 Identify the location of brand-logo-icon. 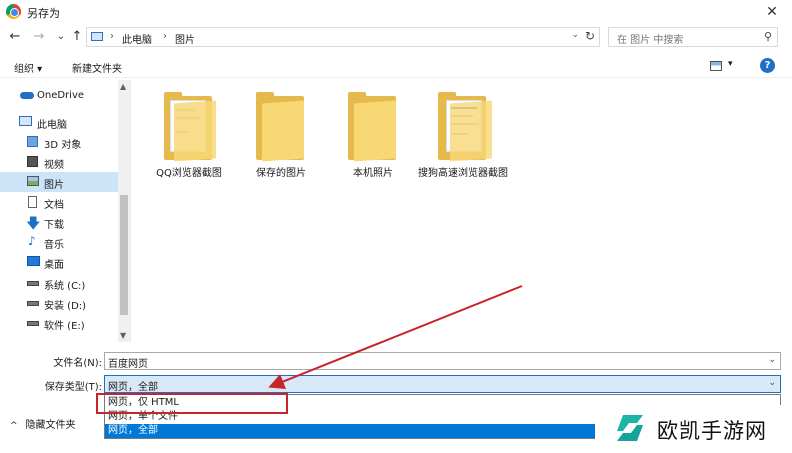
(630, 428).